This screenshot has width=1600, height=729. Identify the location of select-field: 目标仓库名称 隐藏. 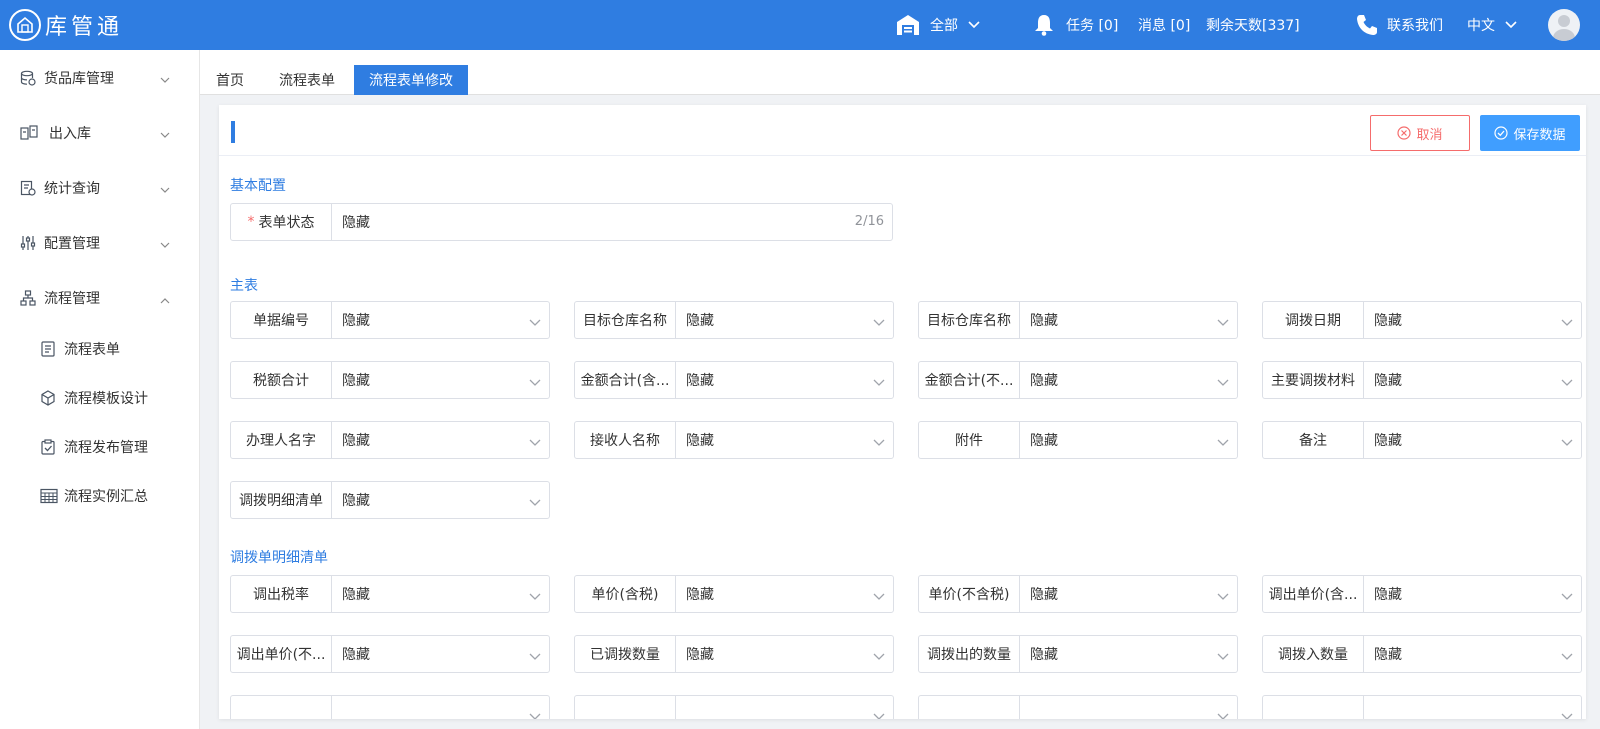
(1078, 320).